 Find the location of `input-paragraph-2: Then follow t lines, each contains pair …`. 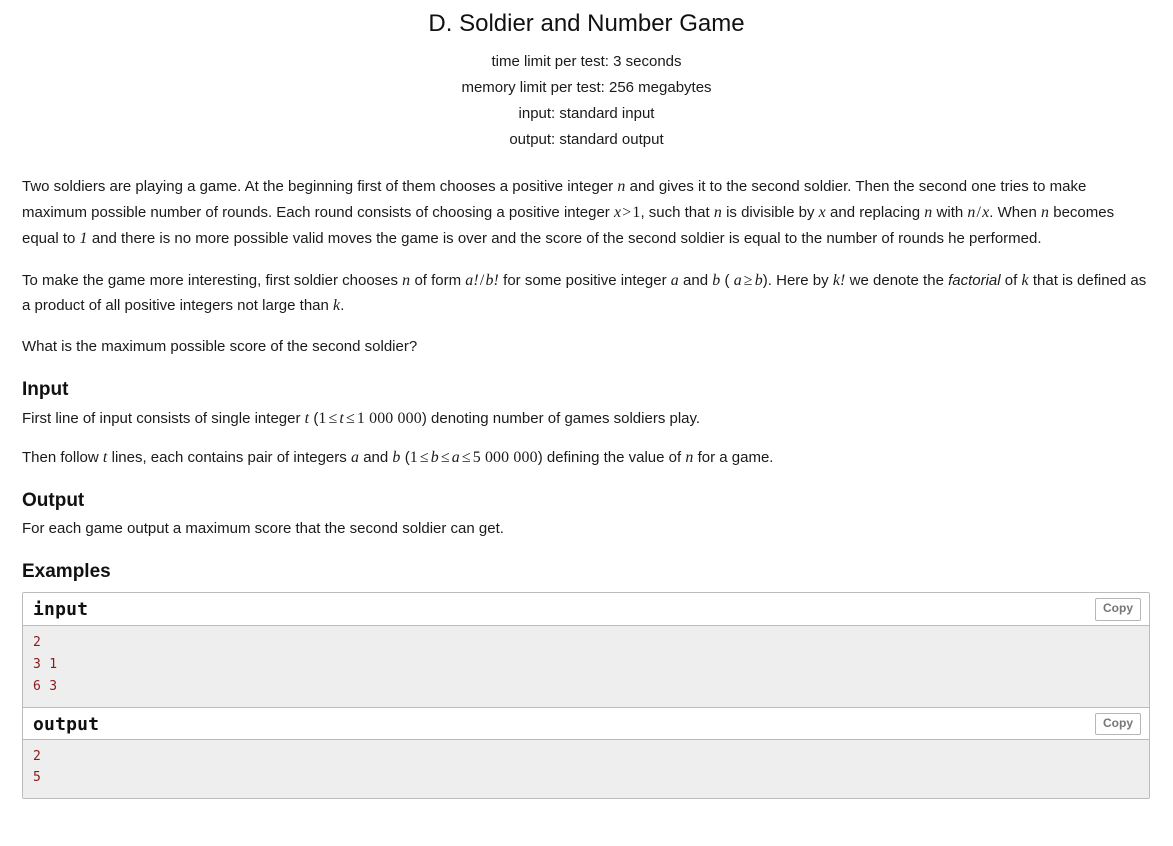

input-paragraph-2: Then follow t lines, each contains pair … is located at coordinates (586, 458).